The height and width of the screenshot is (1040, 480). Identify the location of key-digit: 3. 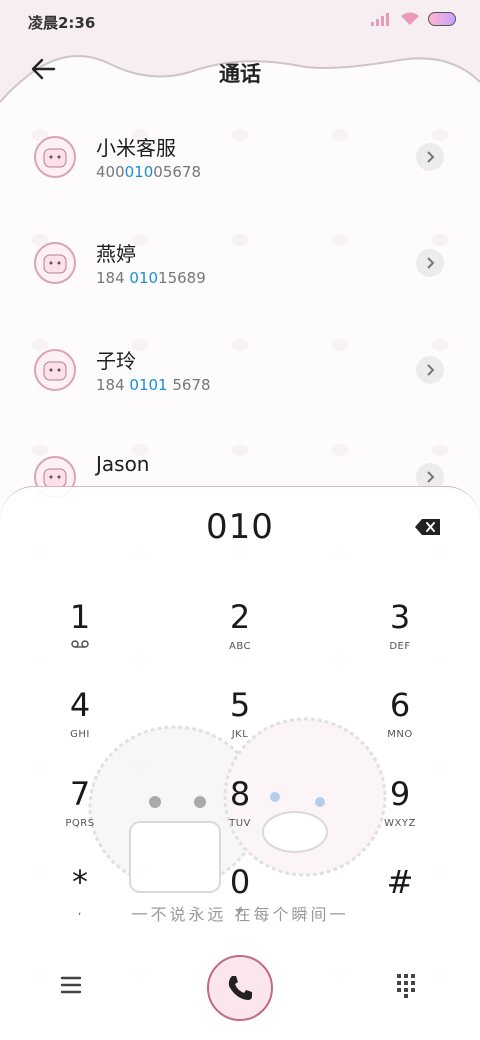
(400, 617).